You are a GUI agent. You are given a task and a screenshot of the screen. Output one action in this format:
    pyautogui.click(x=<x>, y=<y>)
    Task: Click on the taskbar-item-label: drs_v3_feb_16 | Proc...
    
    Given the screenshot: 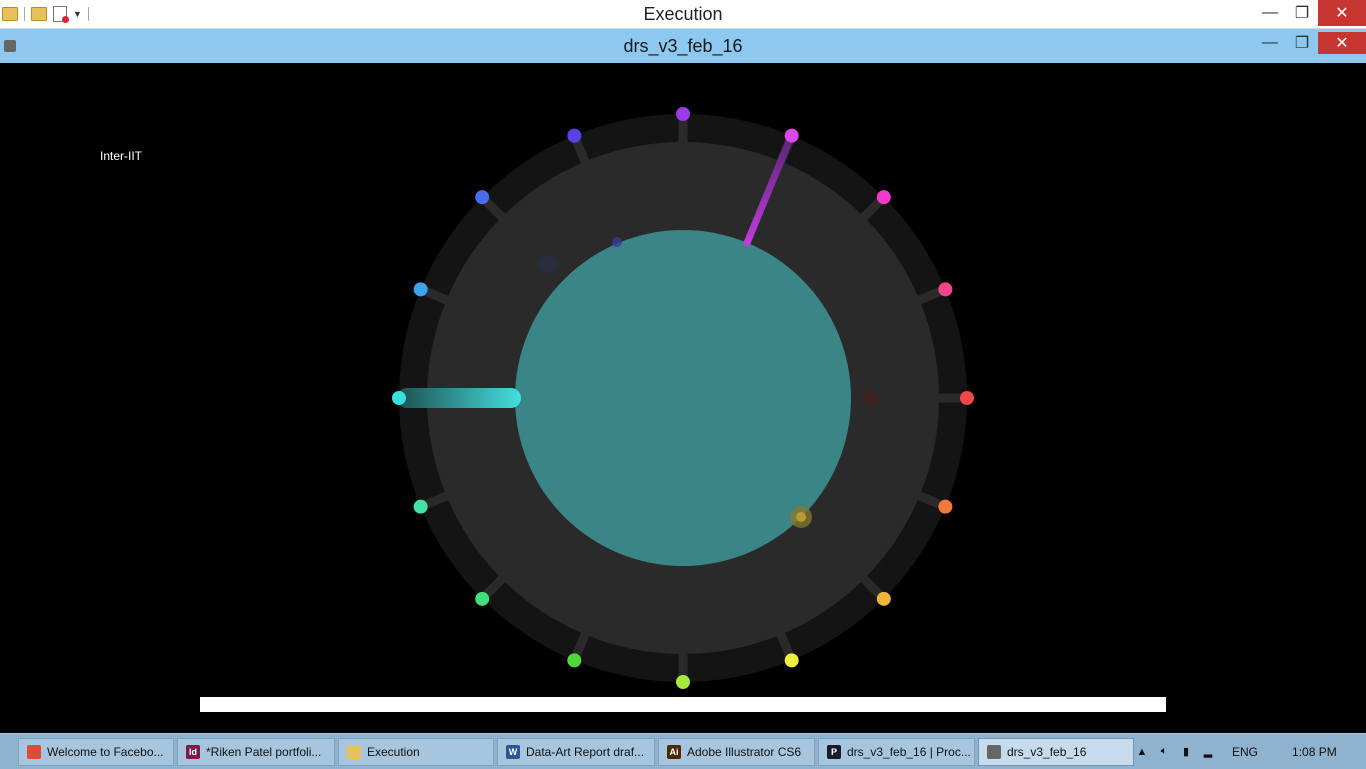 What is the action you would take?
    pyautogui.click(x=909, y=752)
    